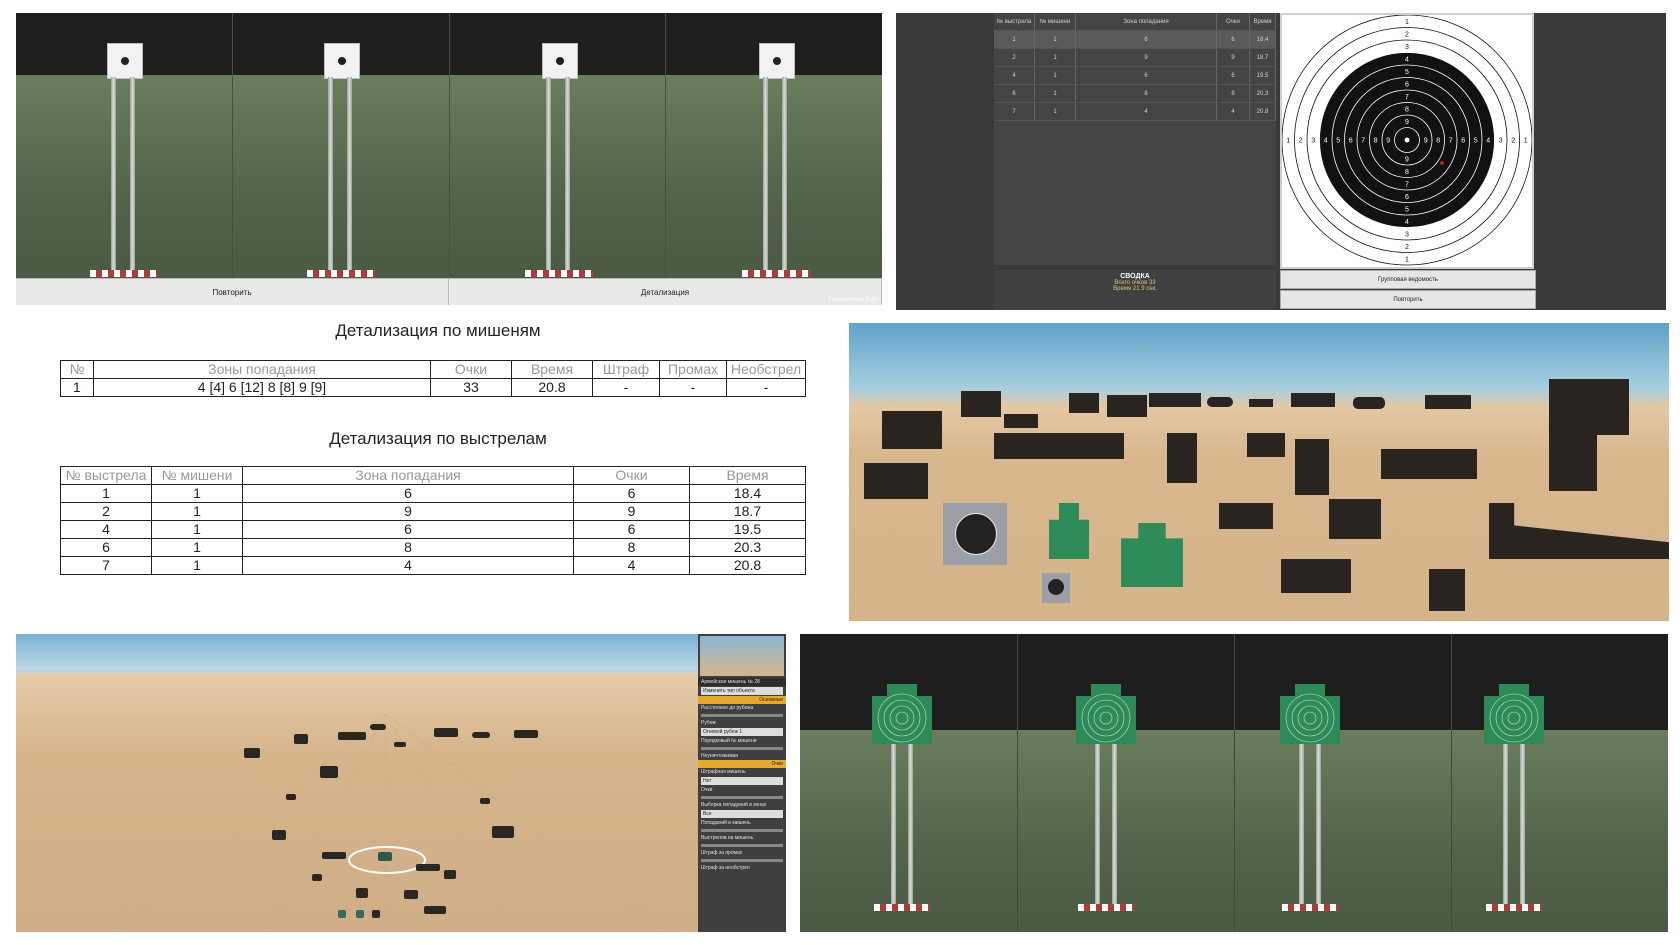 The image size is (1680, 945). I want to click on indestructible-toggle: Неуничтожимая, so click(742, 756).